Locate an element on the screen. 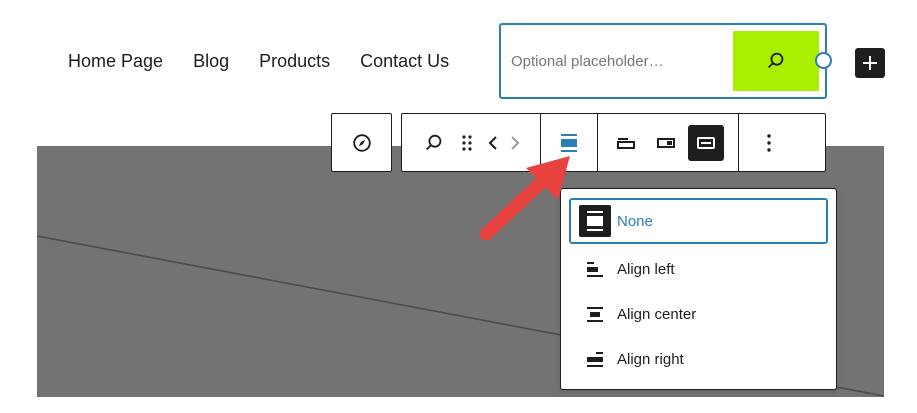 Image resolution: width=917 pixels, height=413 pixels. more-options-icon is located at coordinates (769, 142).